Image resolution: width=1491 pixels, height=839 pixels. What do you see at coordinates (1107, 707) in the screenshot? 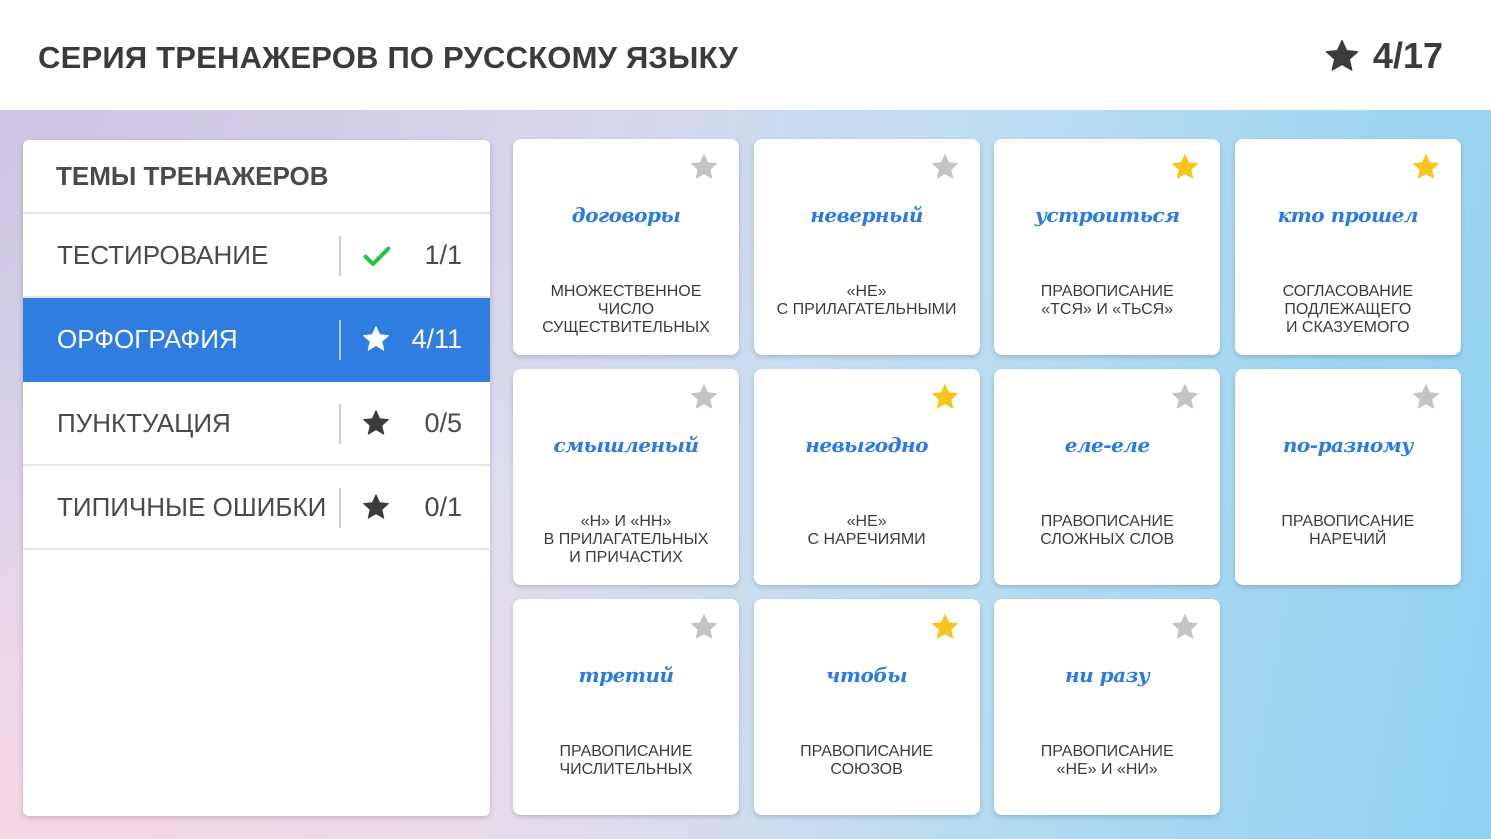
I see `trainer-card: ни разу ПРАВОПИСАНИЕ «НЕ» И «НИ»` at bounding box center [1107, 707].